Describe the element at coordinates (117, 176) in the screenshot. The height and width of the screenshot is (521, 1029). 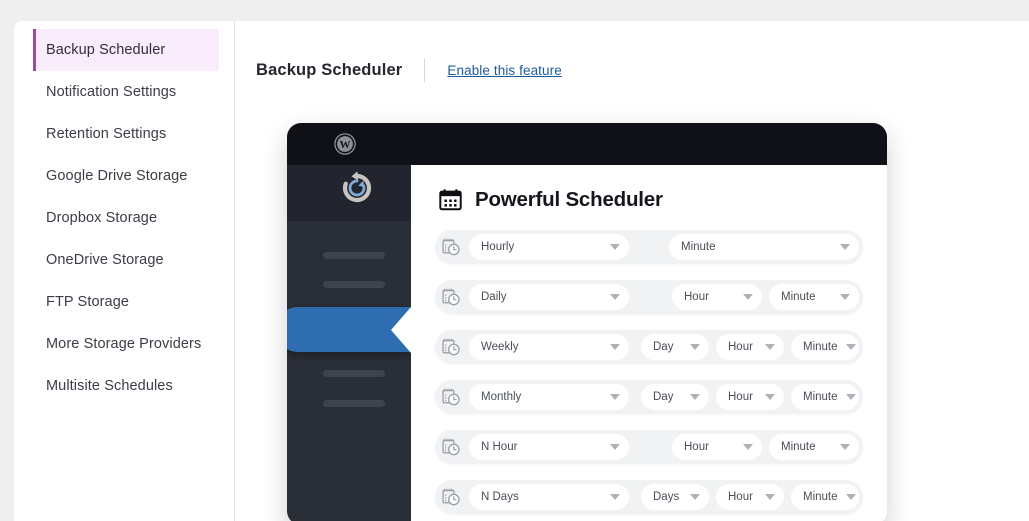
I see `sidebar-item-label: Google Drive Storage` at that location.